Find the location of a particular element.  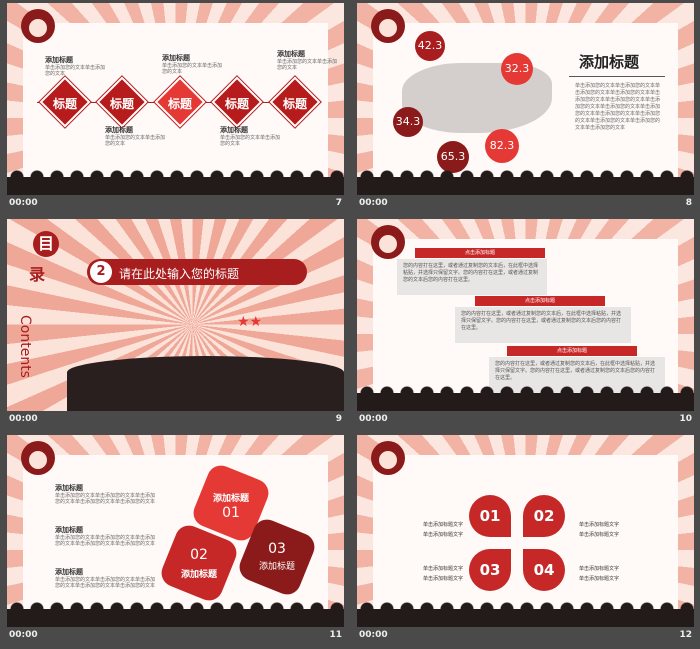

toc-item-text: 请在此处输入您的标题 is located at coordinates (179, 274).